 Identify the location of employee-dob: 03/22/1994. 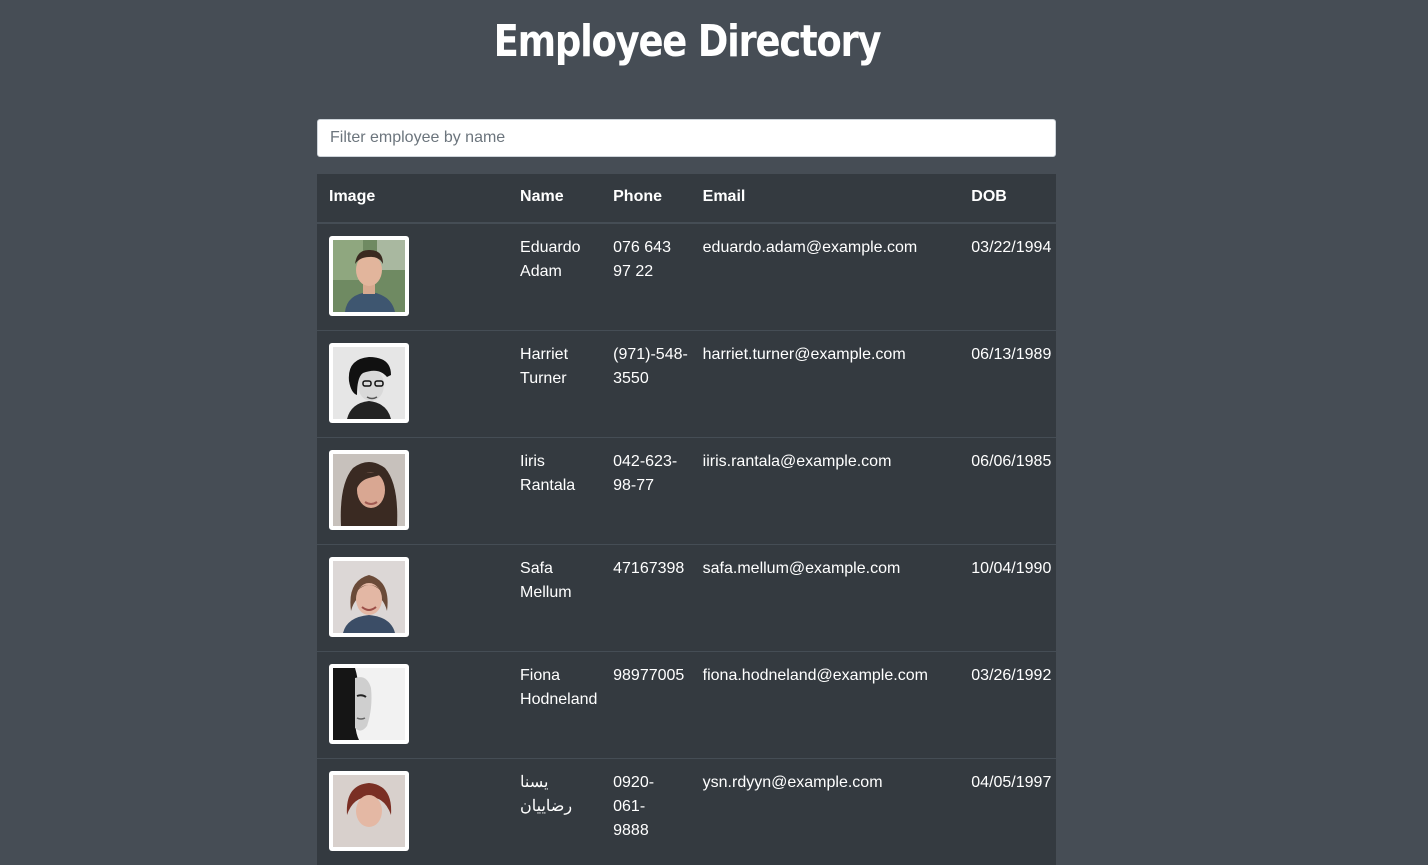
(1007, 277).